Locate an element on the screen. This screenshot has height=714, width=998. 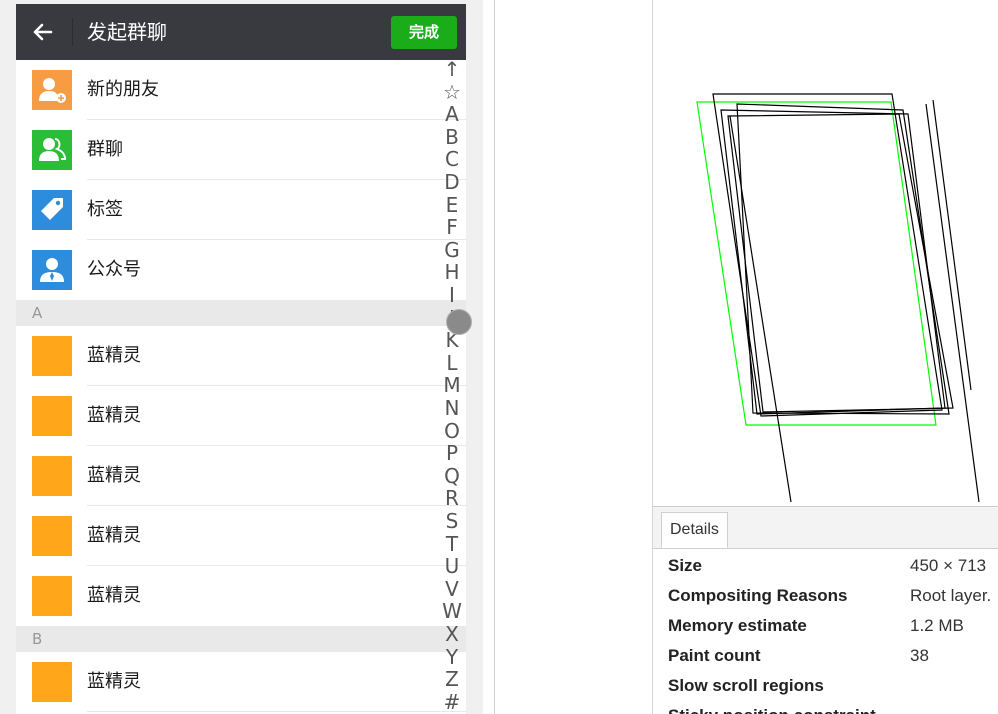
index-letter: F is located at coordinates (452, 227).